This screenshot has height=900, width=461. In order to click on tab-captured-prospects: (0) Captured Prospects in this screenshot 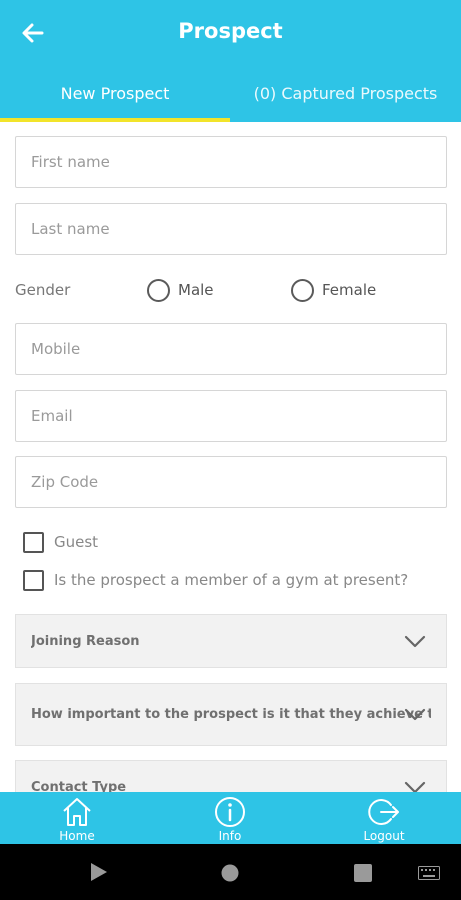, I will do `click(345, 103)`.